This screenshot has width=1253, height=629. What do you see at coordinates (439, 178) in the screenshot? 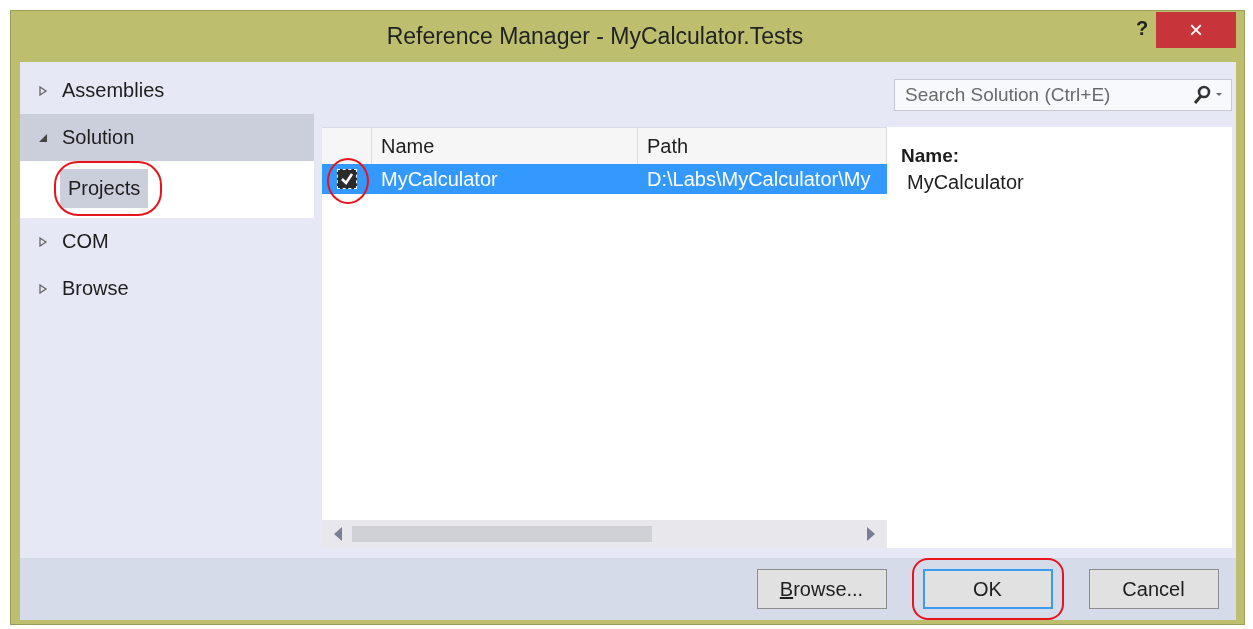
I see `project-name: MyCalculator` at bounding box center [439, 178].